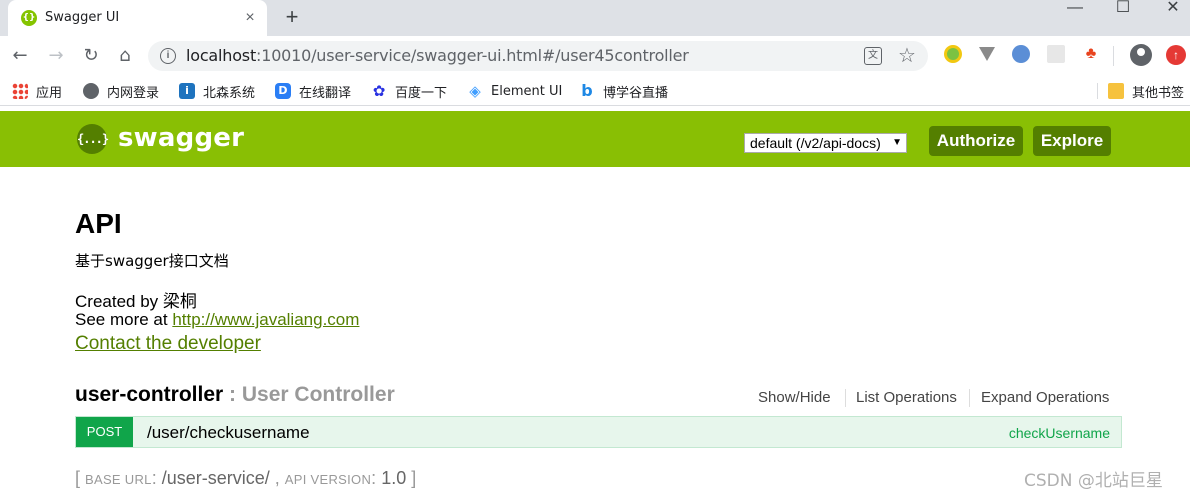 Image resolution: width=1190 pixels, height=496 pixels. What do you see at coordinates (897, 142) in the screenshot?
I see `dropdown-caret-icon: ▼` at bounding box center [897, 142].